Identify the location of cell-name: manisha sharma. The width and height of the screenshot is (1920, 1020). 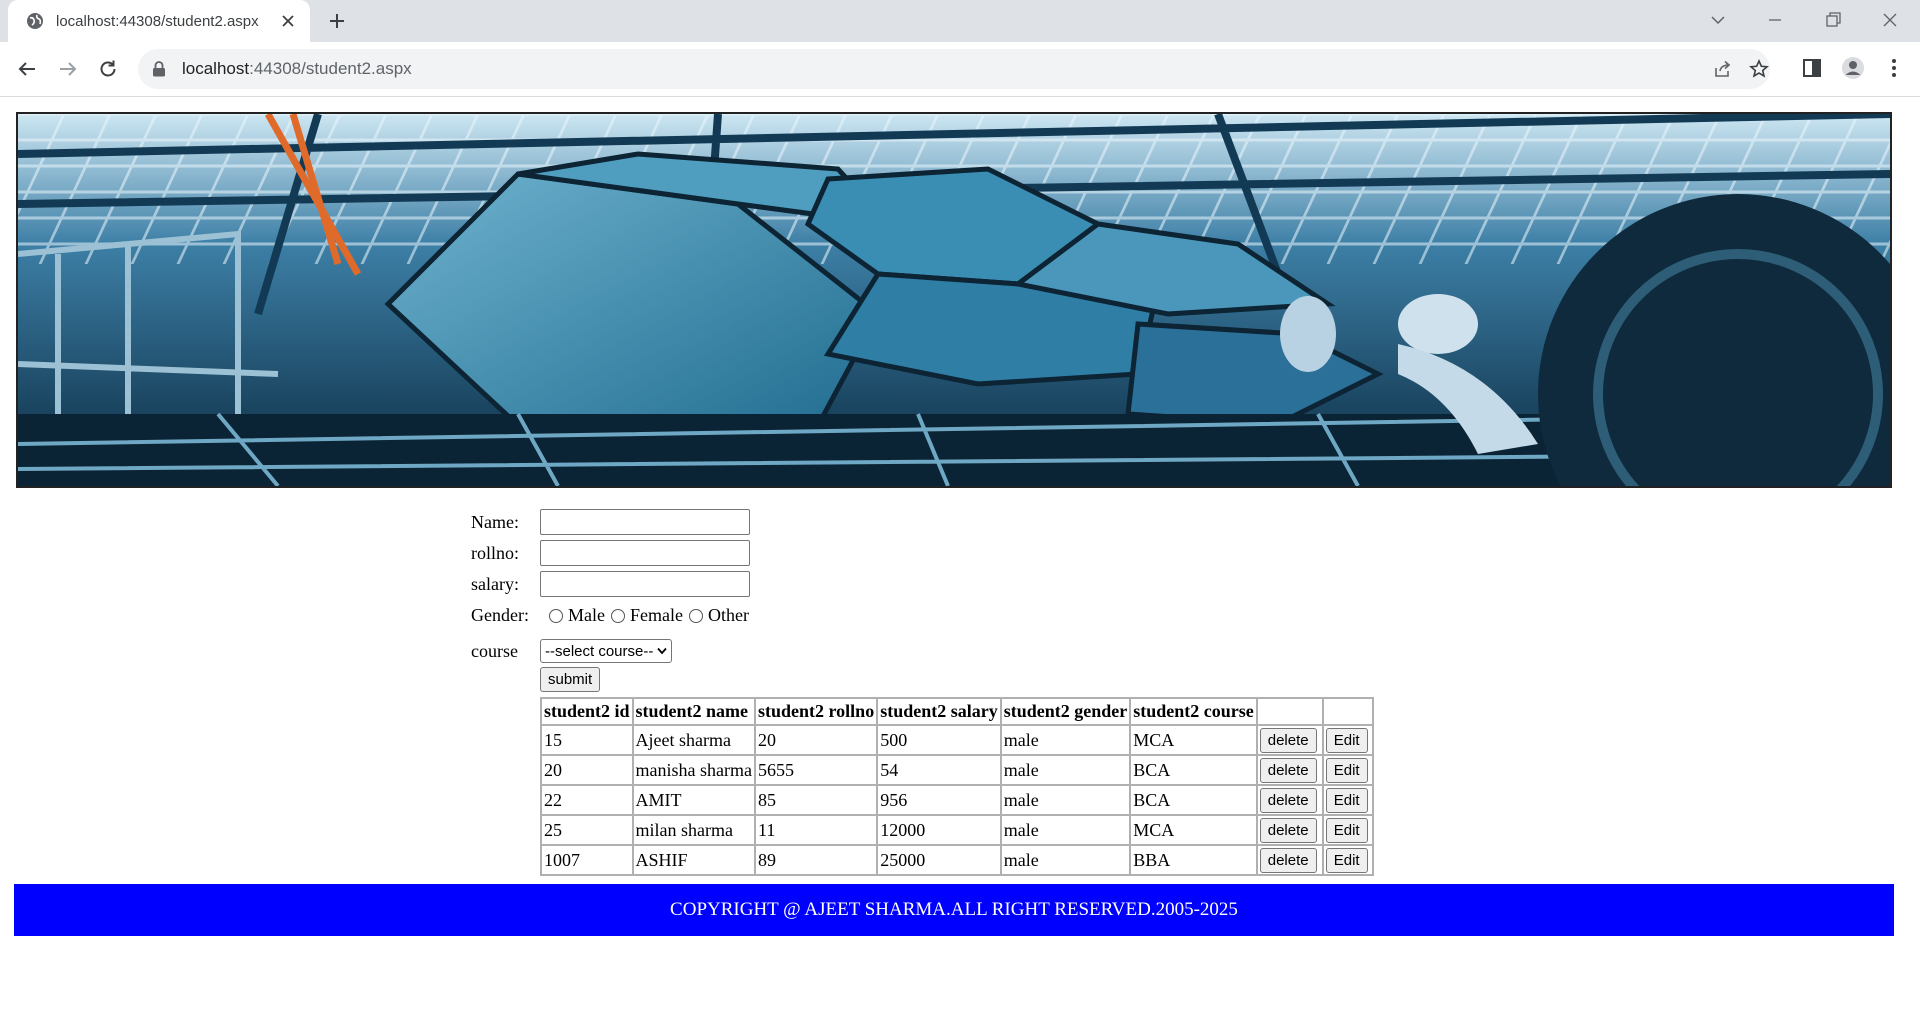
(693, 770).